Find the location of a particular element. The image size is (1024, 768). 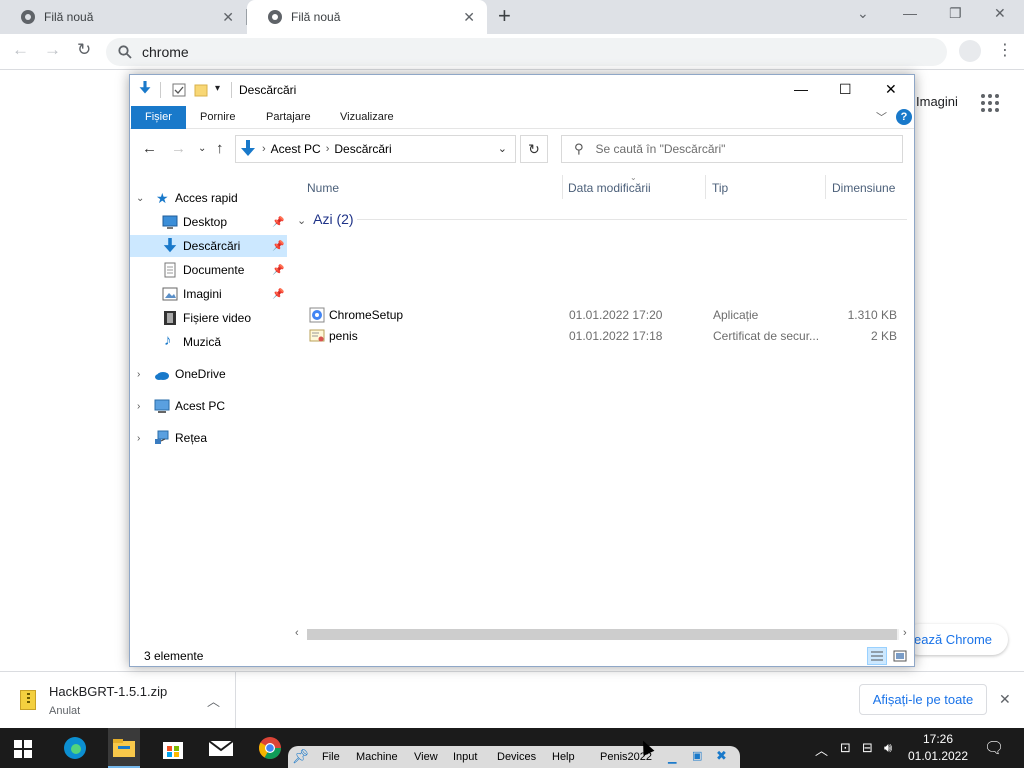

close-download-bar-icon: ✕ is located at coordinates (1005, 699).